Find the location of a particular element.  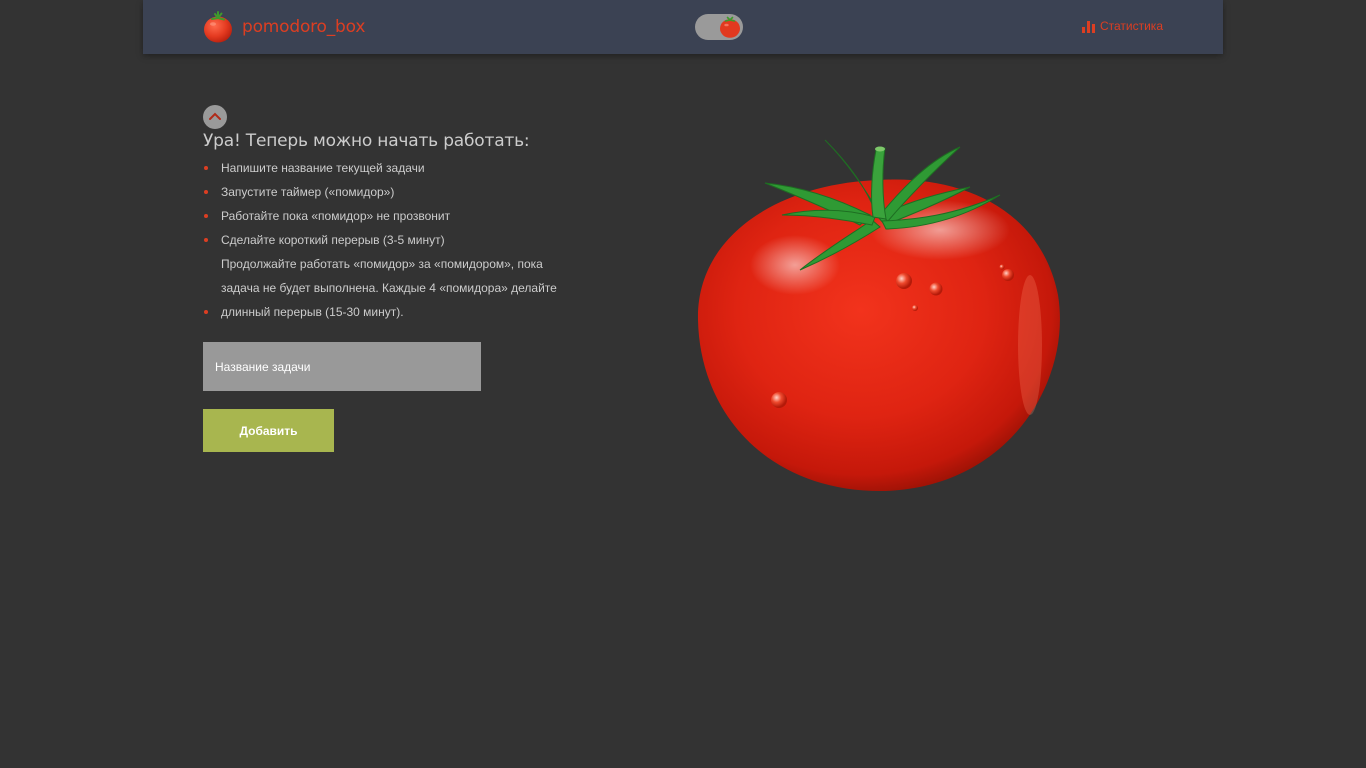

list-item: Запустите таймер («помидор») is located at coordinates (383, 192).